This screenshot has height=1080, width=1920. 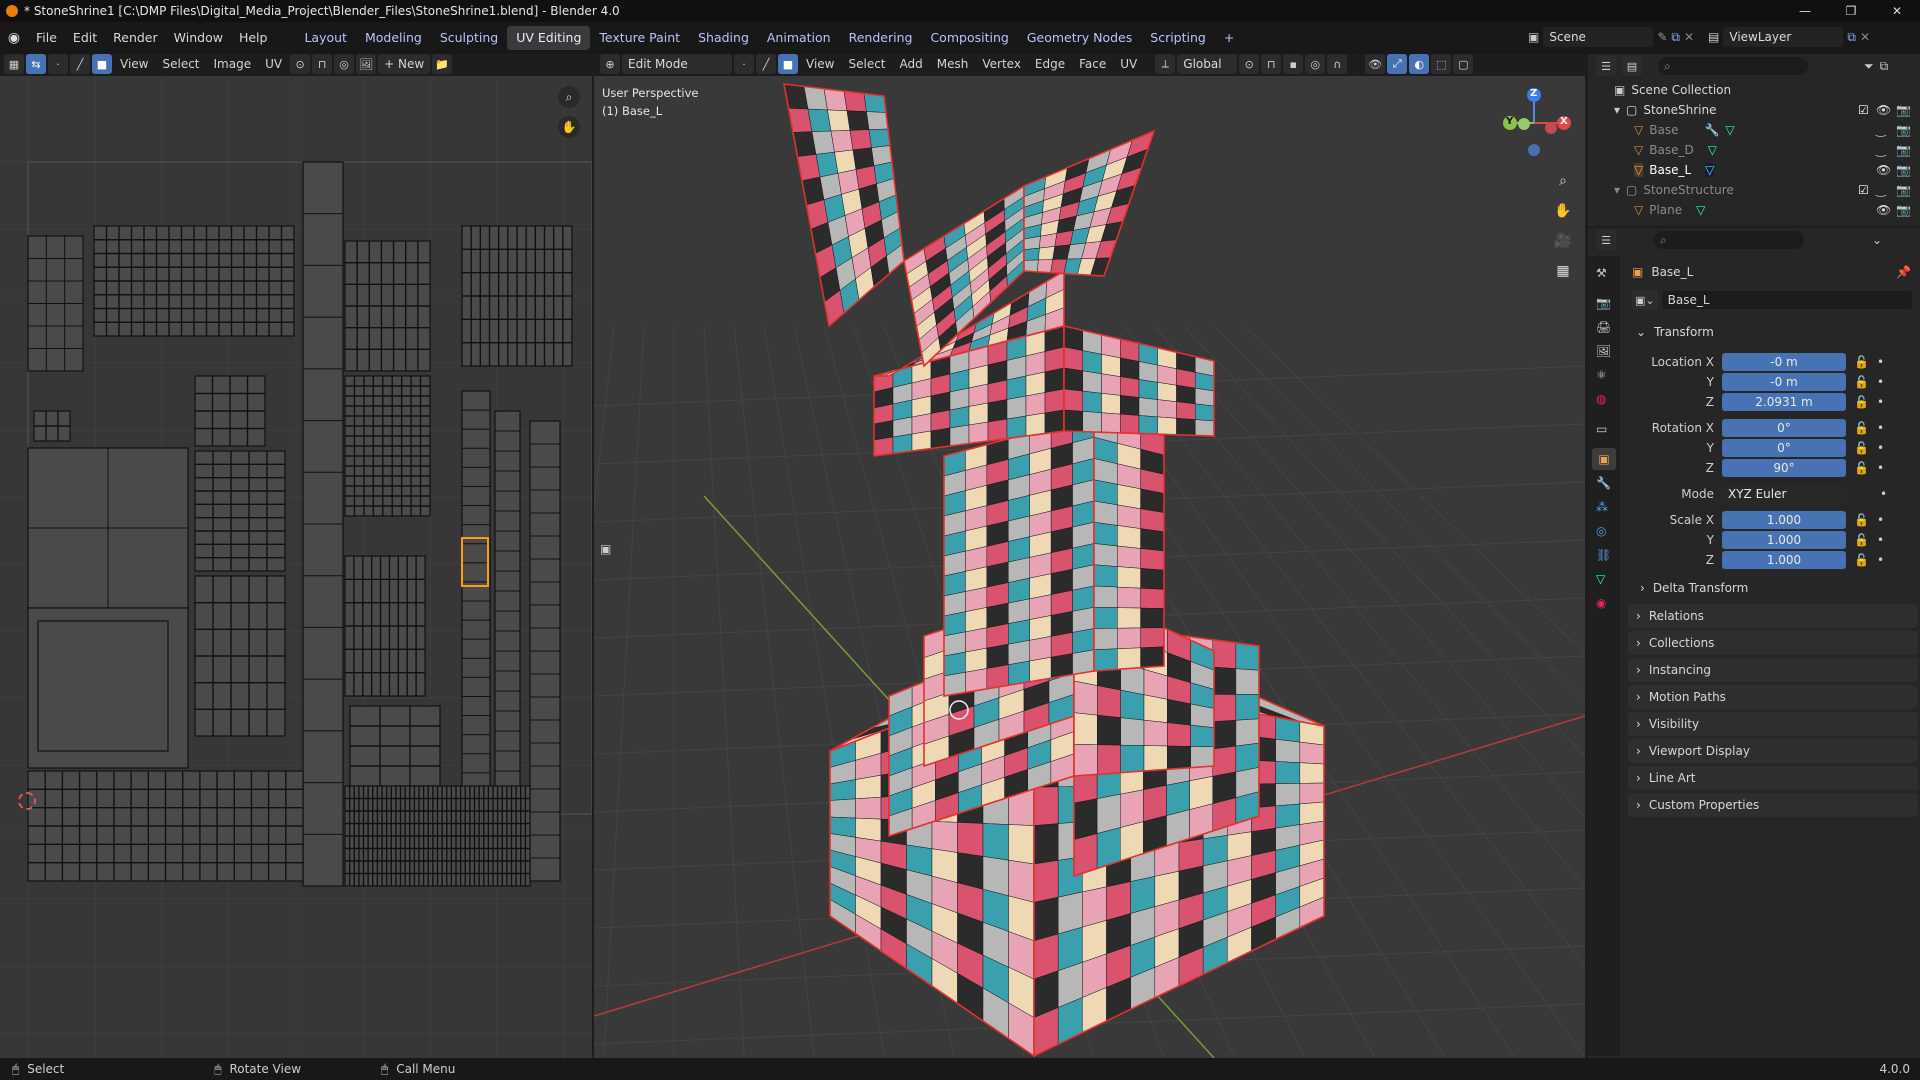 What do you see at coordinates (1419, 64) in the screenshot?
I see `overlay-toggle-icon: ◐` at bounding box center [1419, 64].